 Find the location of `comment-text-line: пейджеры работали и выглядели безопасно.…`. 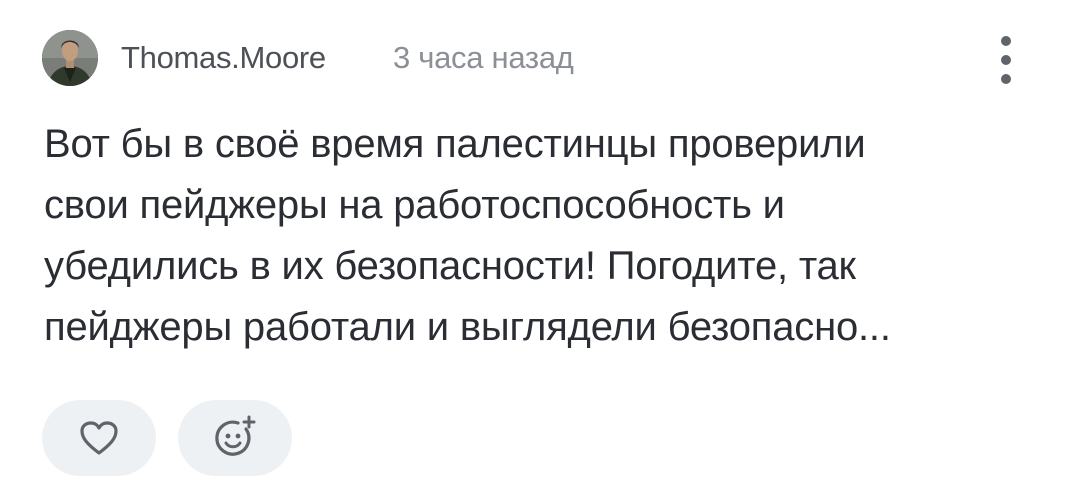

comment-text-line: пейджеры работали и выглядели безопасно.… is located at coordinates (467, 327).